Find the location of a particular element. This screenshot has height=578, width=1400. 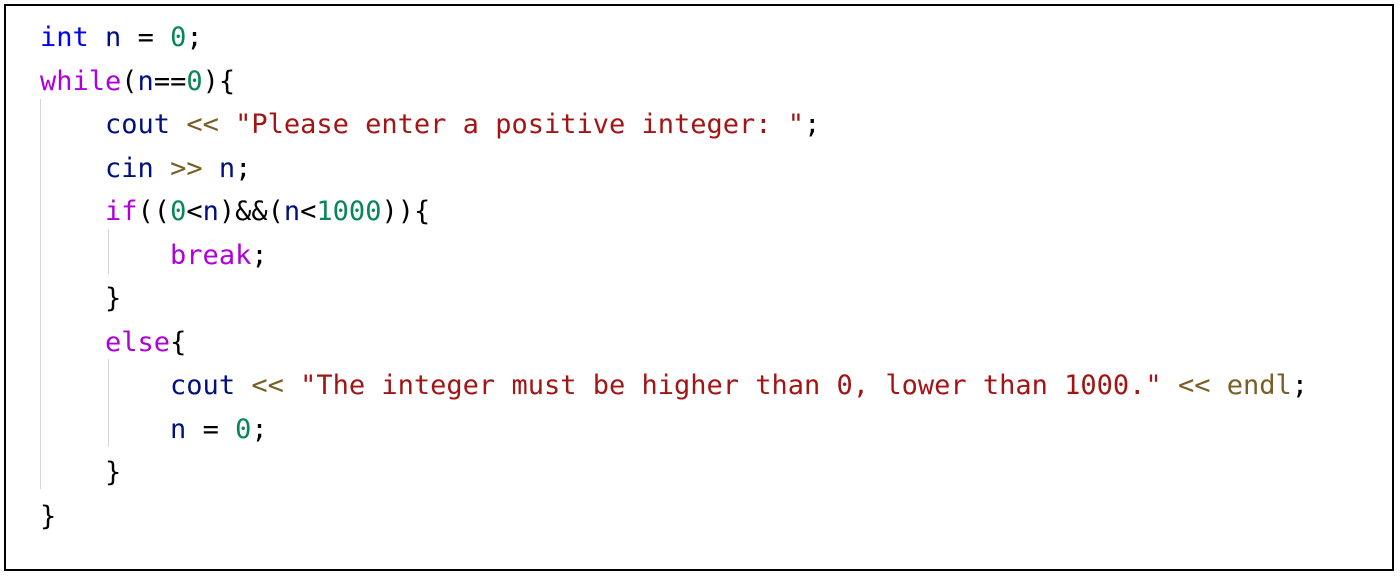

code-token-operator: endl is located at coordinates (1259, 385).